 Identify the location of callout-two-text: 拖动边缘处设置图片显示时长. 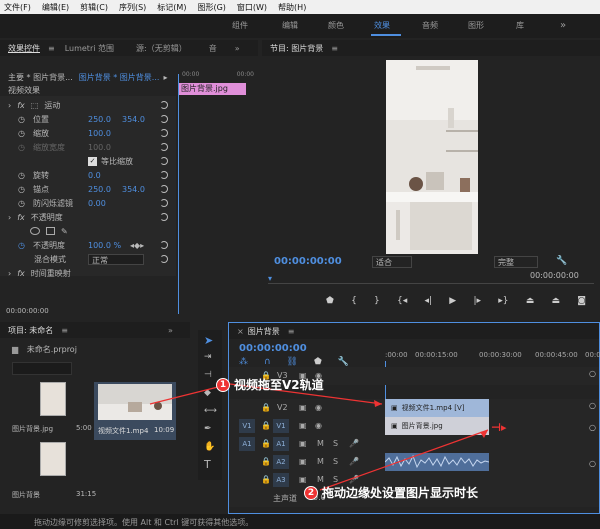
(400, 493).